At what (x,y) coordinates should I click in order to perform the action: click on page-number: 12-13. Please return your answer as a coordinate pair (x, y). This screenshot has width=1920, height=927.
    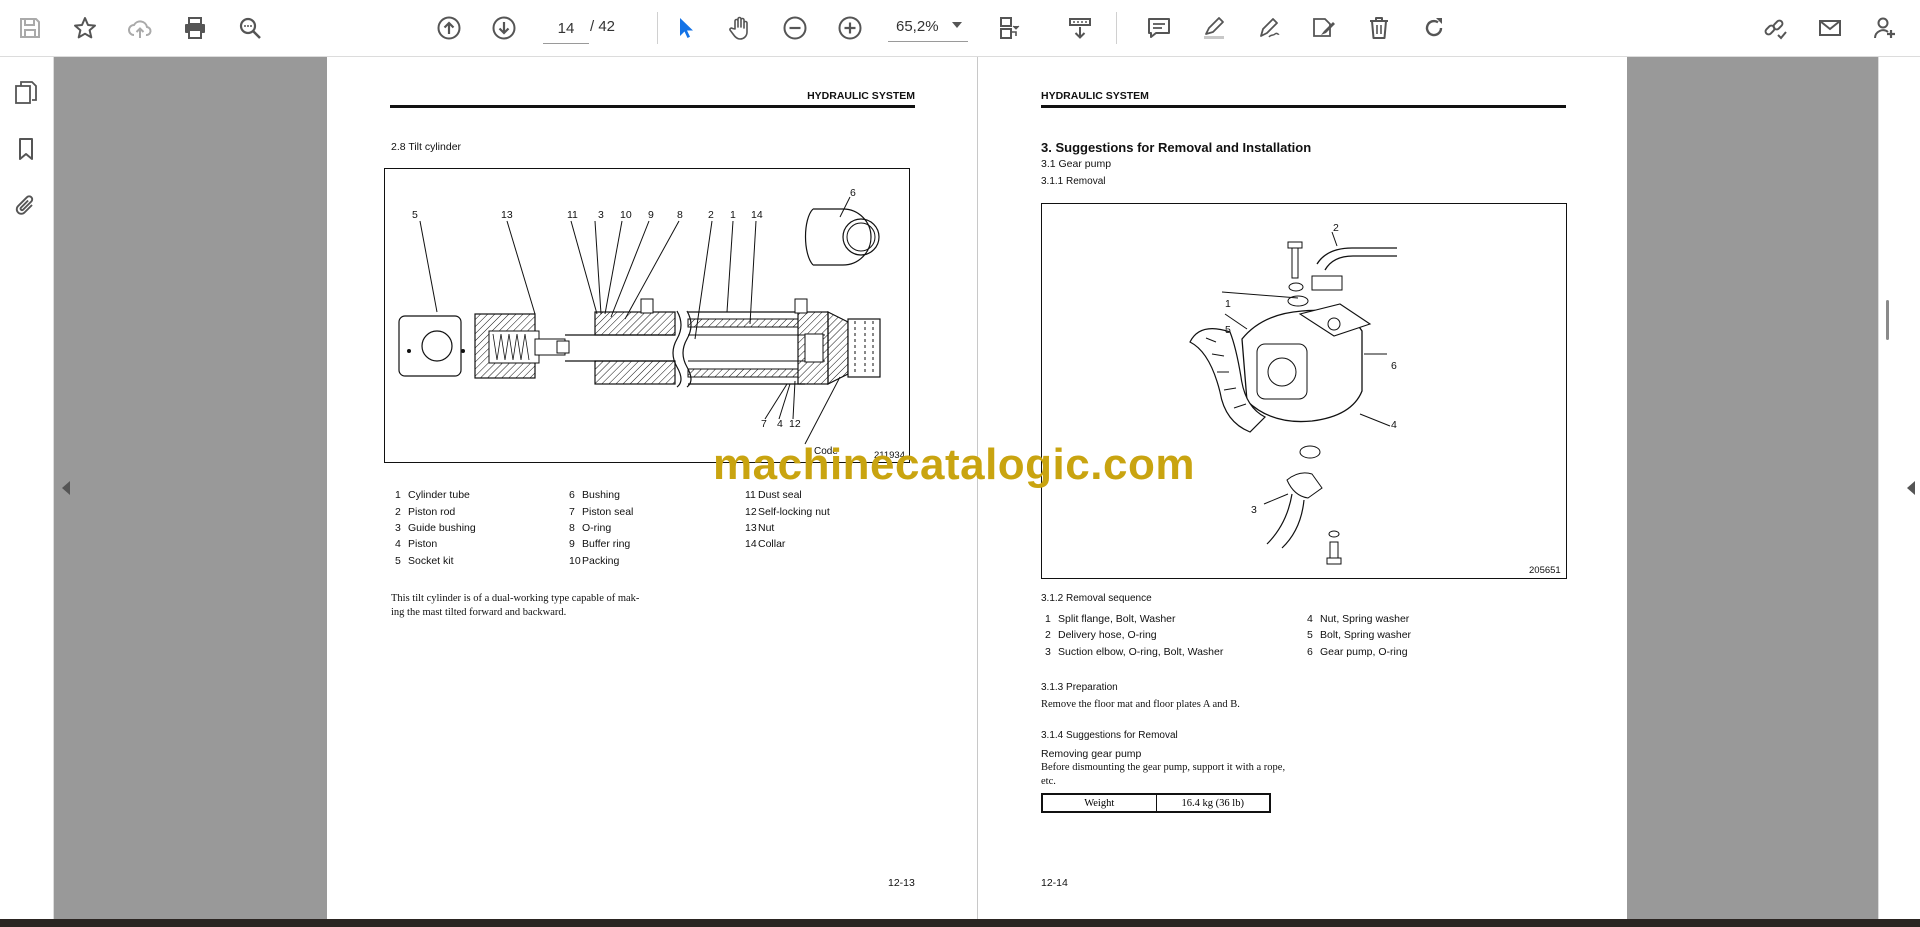
    Looking at the image, I should click on (901, 883).